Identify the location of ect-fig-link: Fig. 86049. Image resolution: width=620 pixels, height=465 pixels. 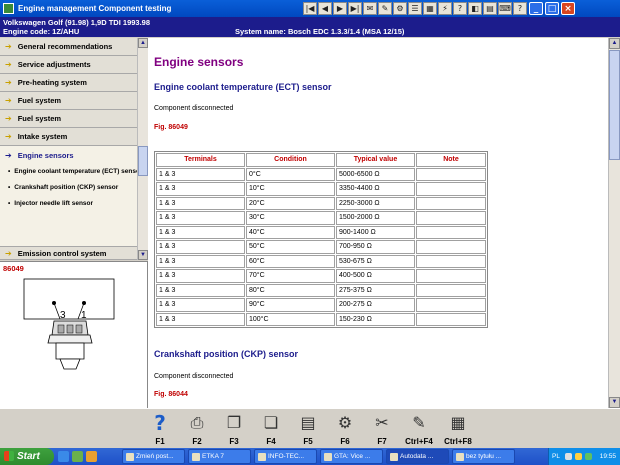
(171, 127).